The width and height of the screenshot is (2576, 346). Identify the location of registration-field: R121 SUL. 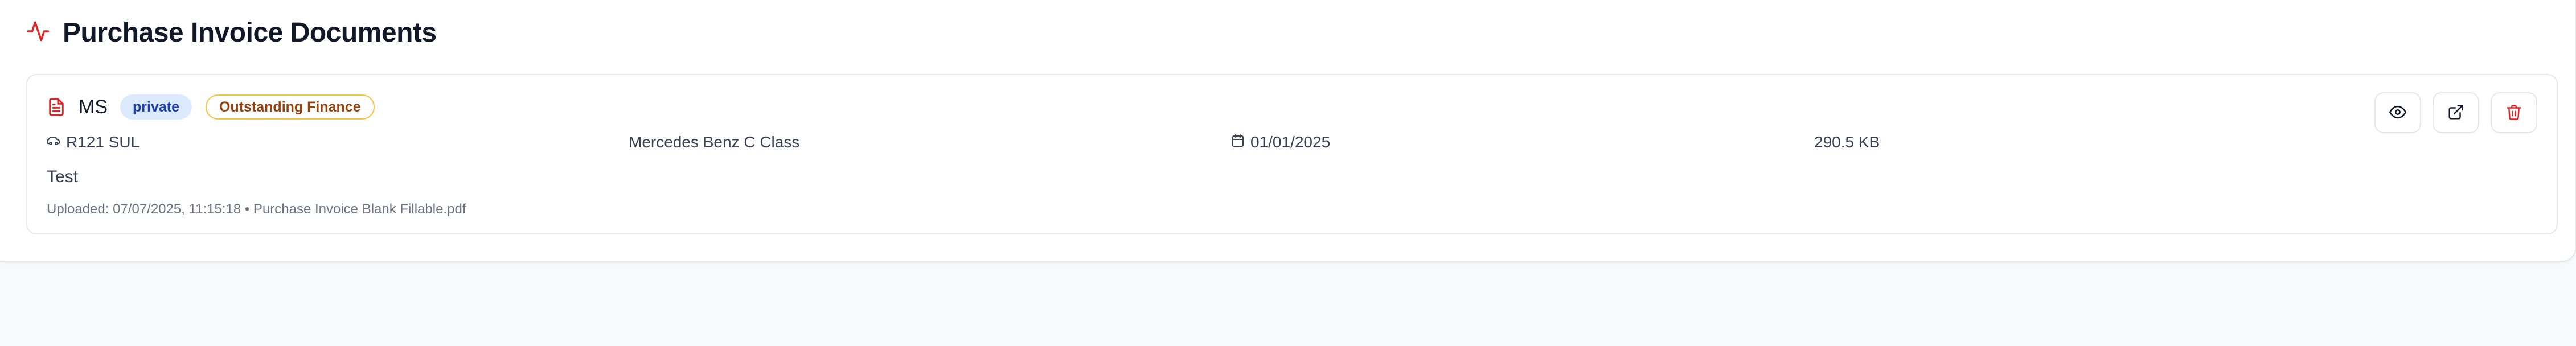
(93, 142).